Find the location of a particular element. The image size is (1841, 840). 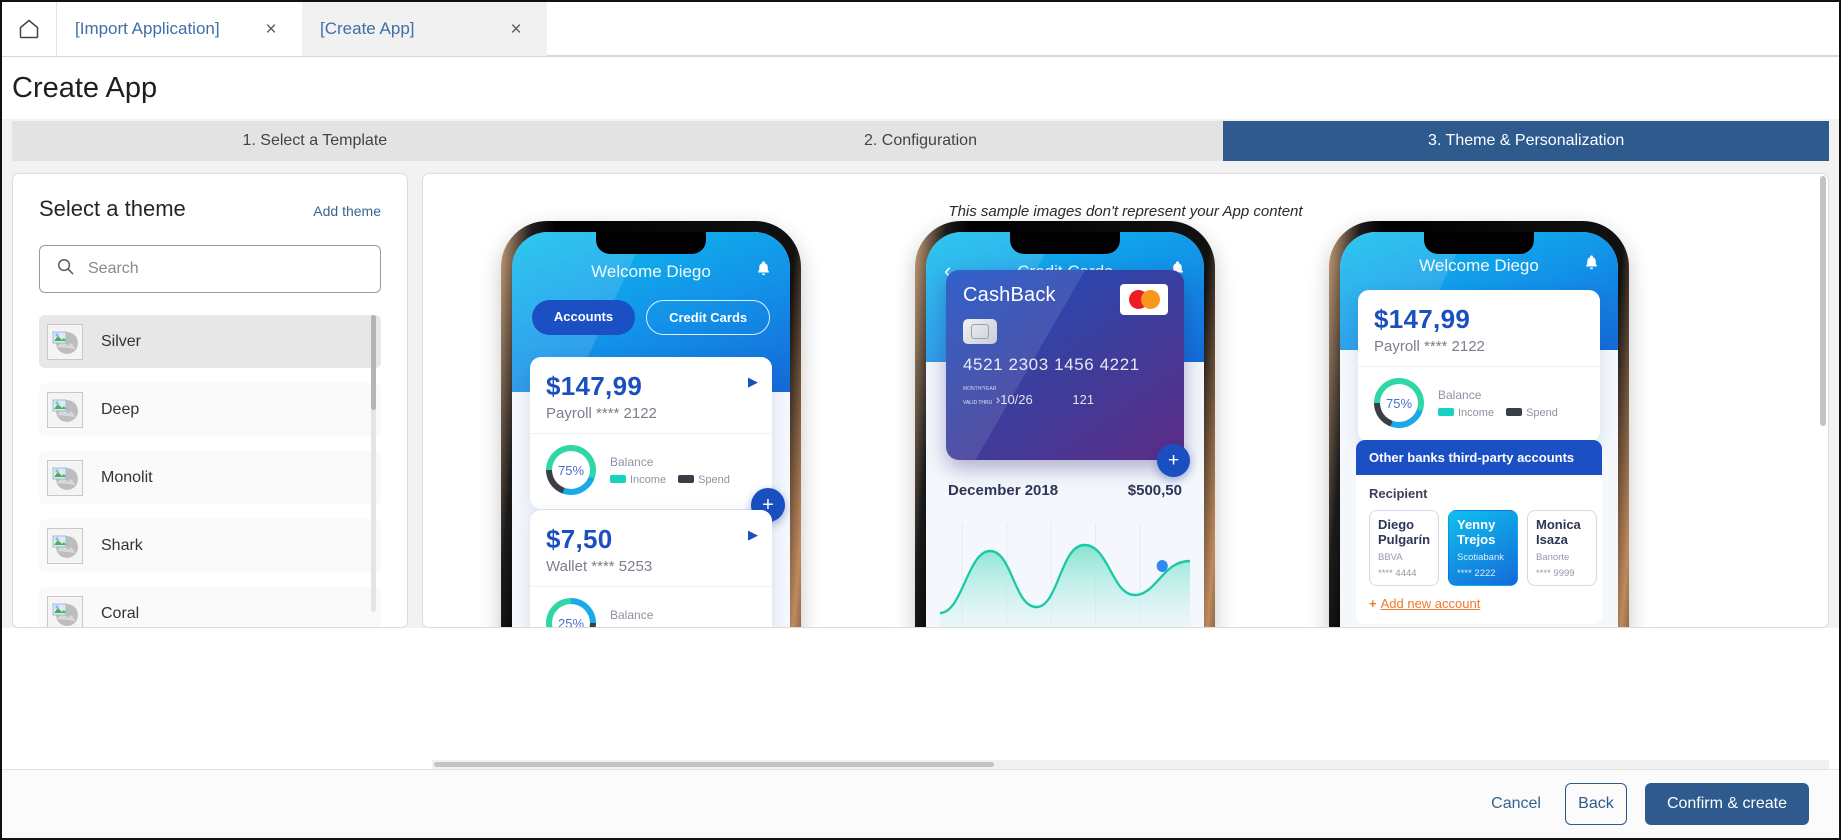

chart-svg is located at coordinates (1065, 575).